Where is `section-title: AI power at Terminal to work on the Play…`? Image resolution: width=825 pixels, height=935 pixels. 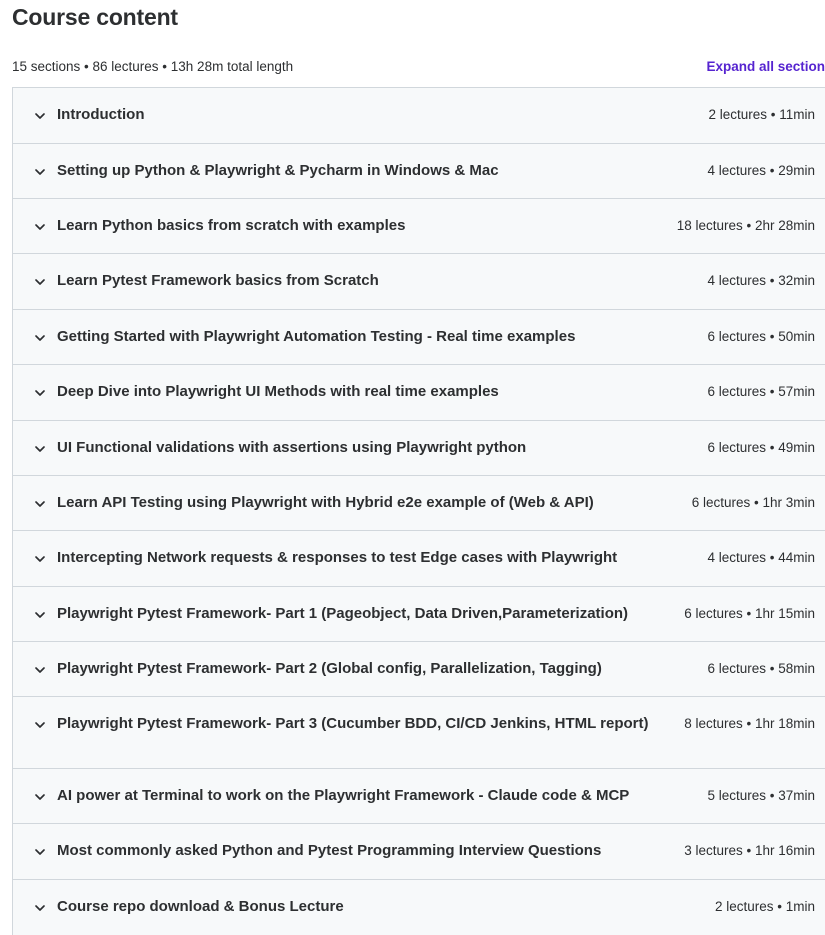 section-title: AI power at Terminal to work on the Play… is located at coordinates (343, 795).